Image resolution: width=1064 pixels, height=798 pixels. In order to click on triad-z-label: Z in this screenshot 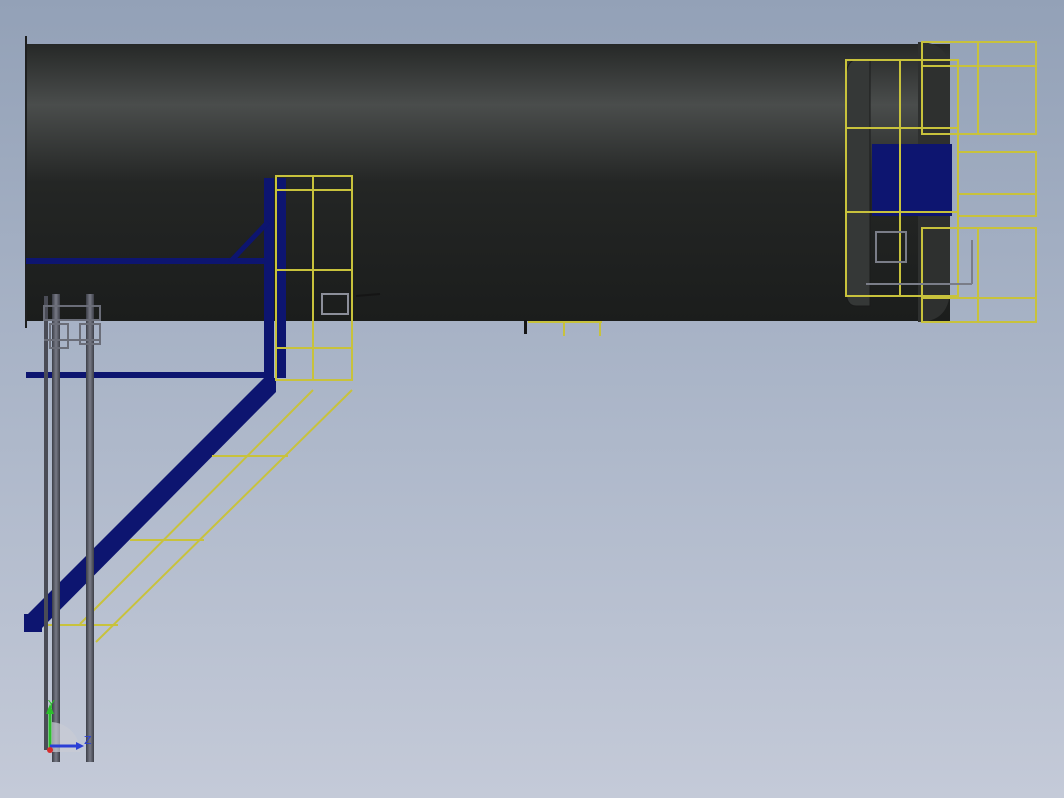, I will do `click(88, 740)`.